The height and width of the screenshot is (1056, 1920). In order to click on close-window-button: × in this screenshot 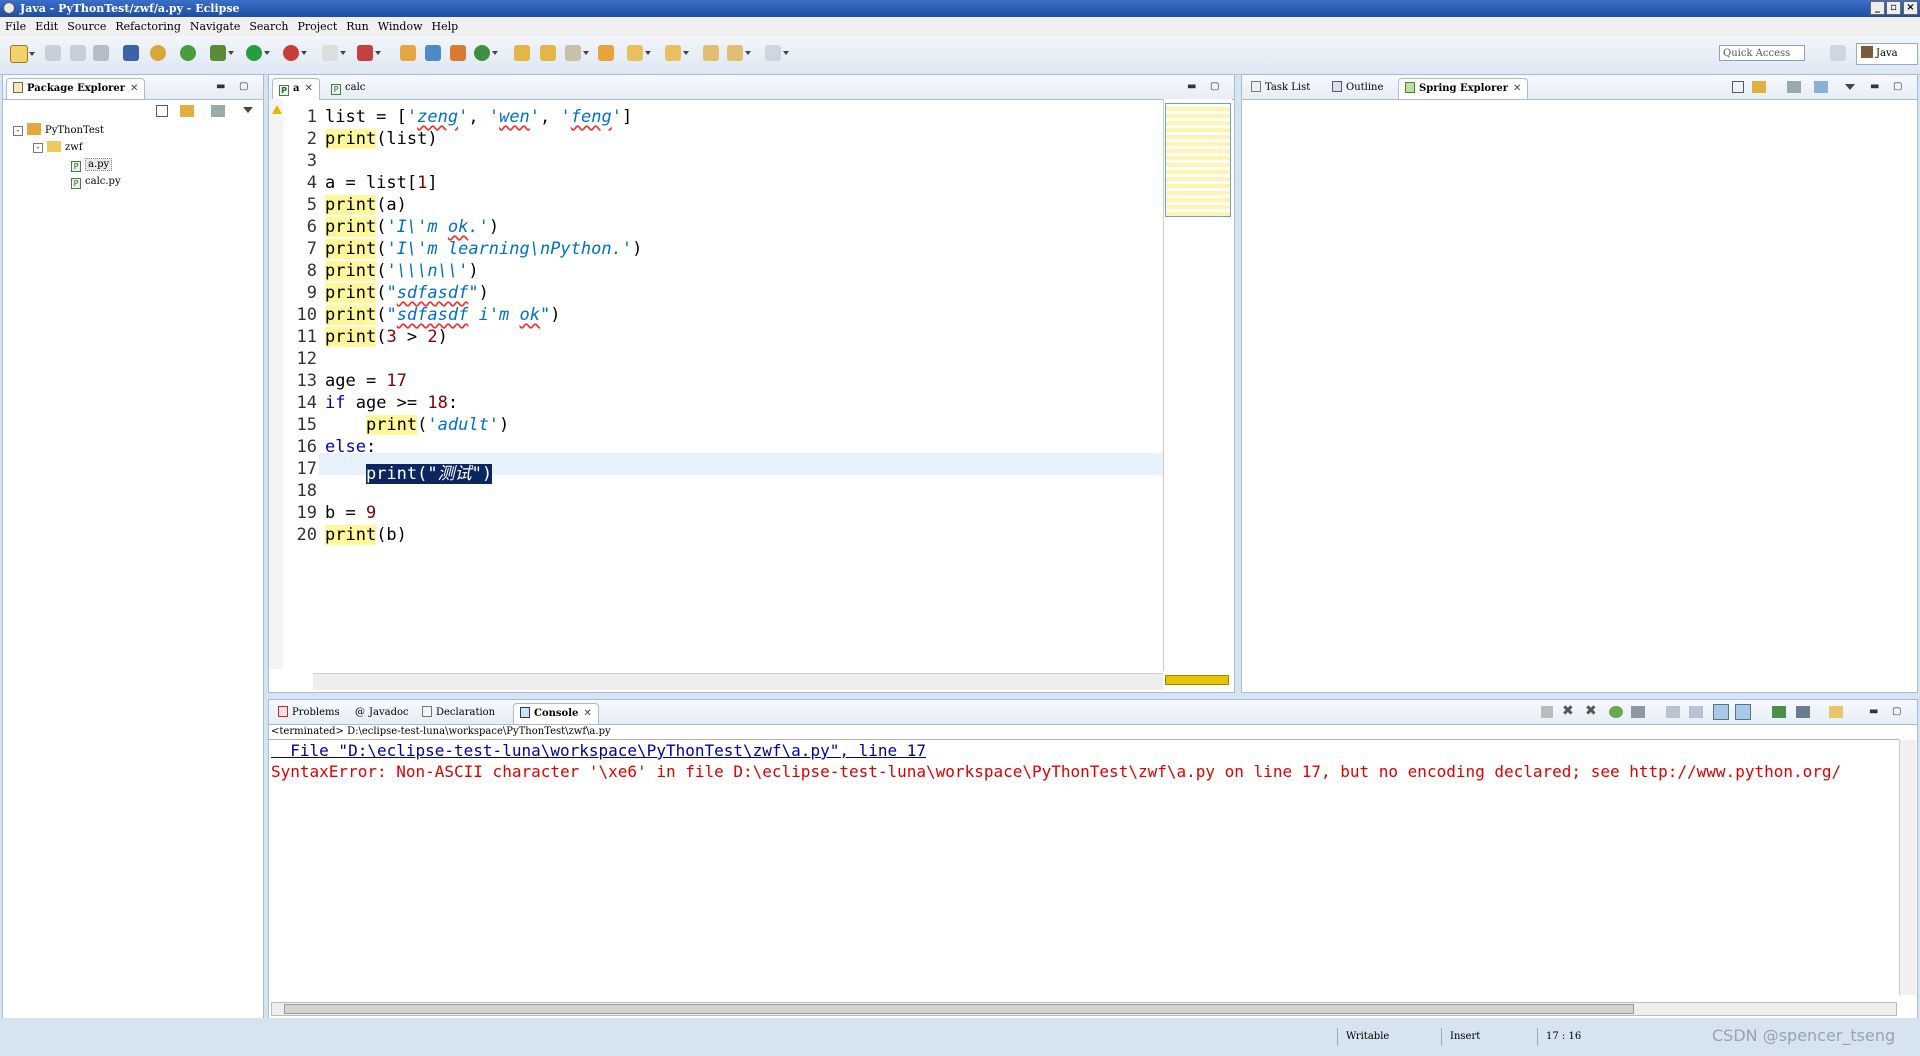, I will do `click(1910, 8)`.